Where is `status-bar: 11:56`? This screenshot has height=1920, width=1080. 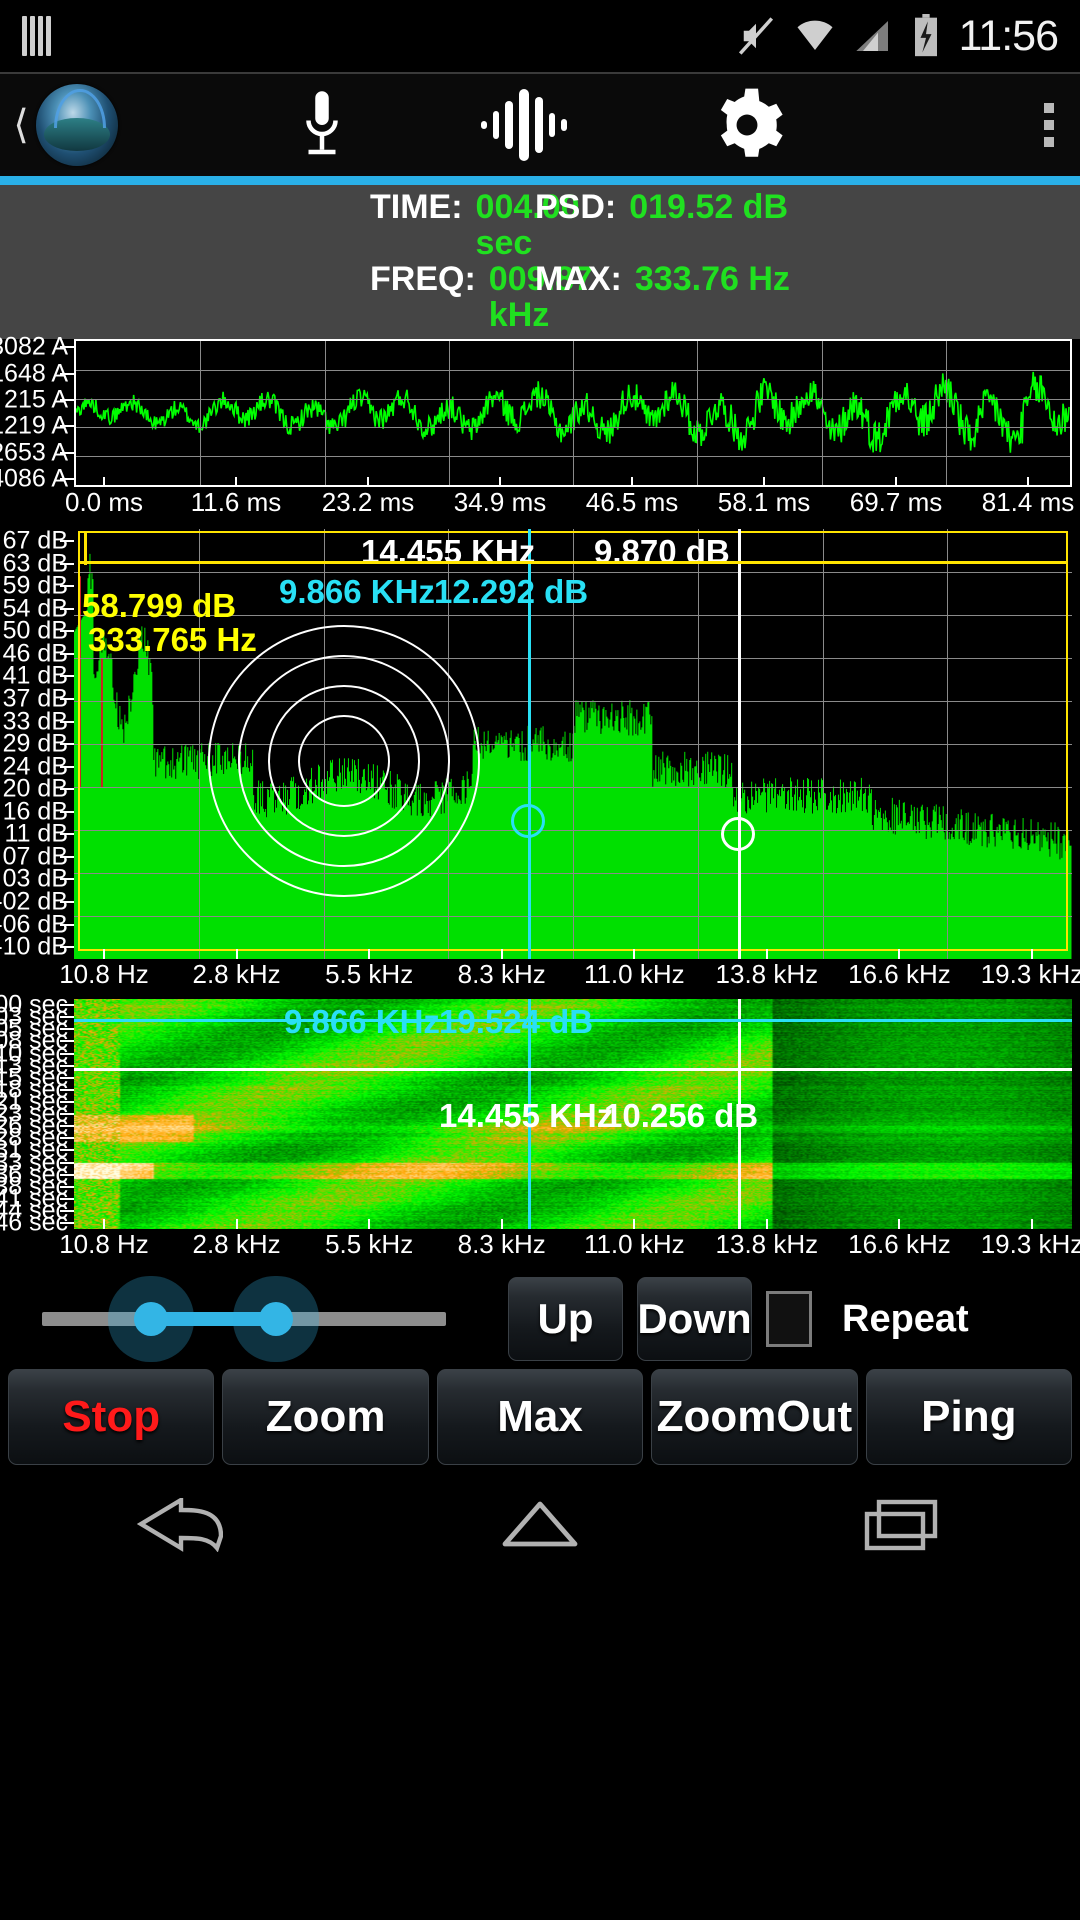 status-bar: 11:56 is located at coordinates (540, 36).